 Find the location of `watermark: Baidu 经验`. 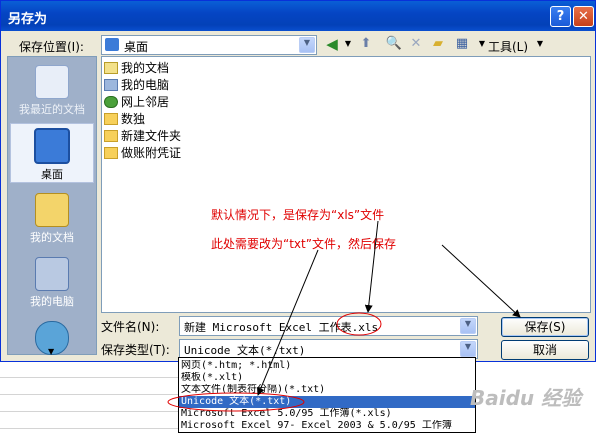

watermark: Baidu 经验 is located at coordinates (526, 398).